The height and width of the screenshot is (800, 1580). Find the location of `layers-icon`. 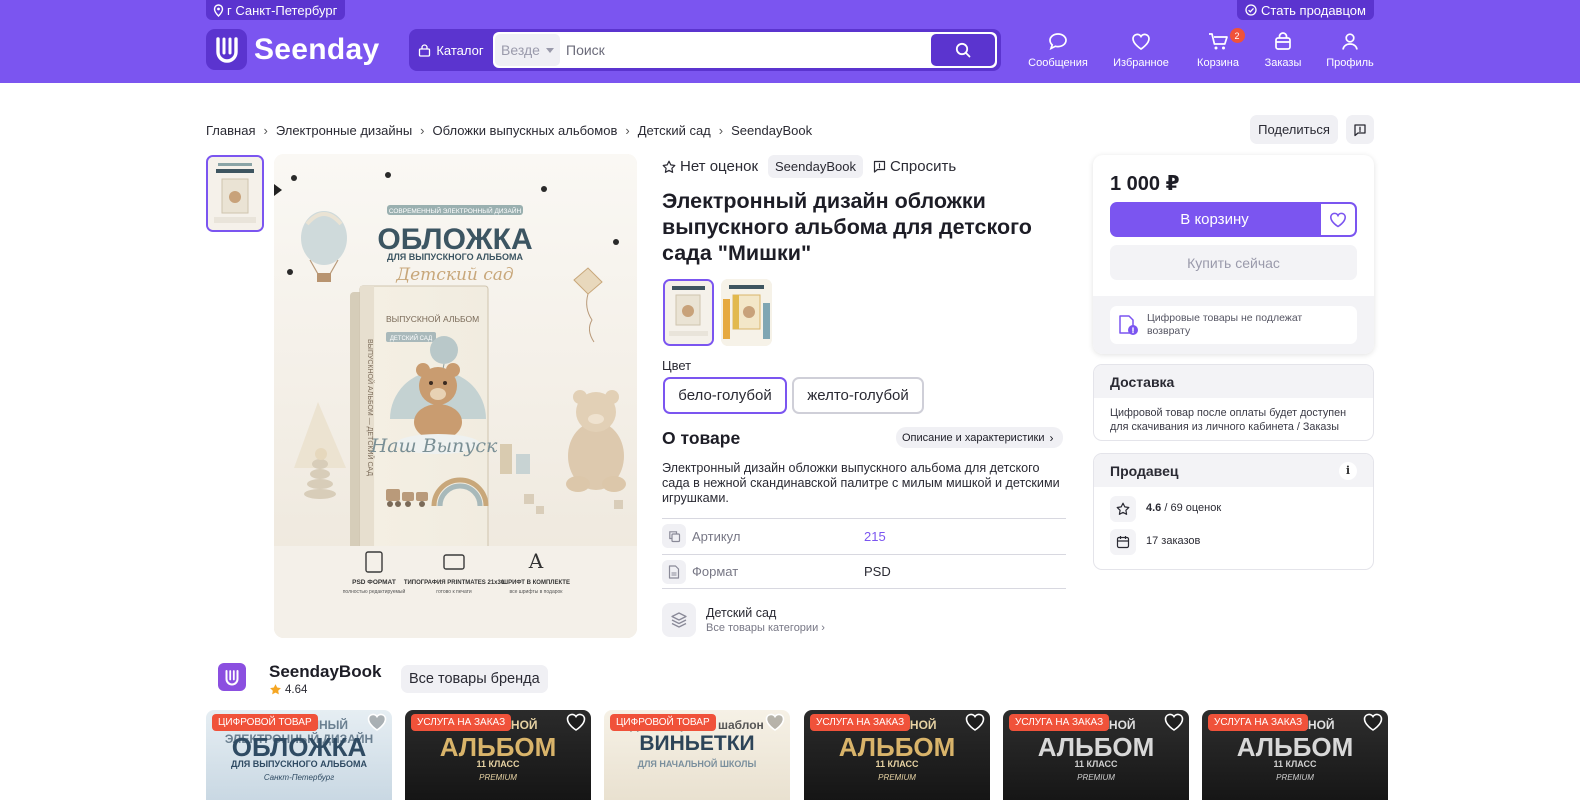

layers-icon is located at coordinates (679, 620).